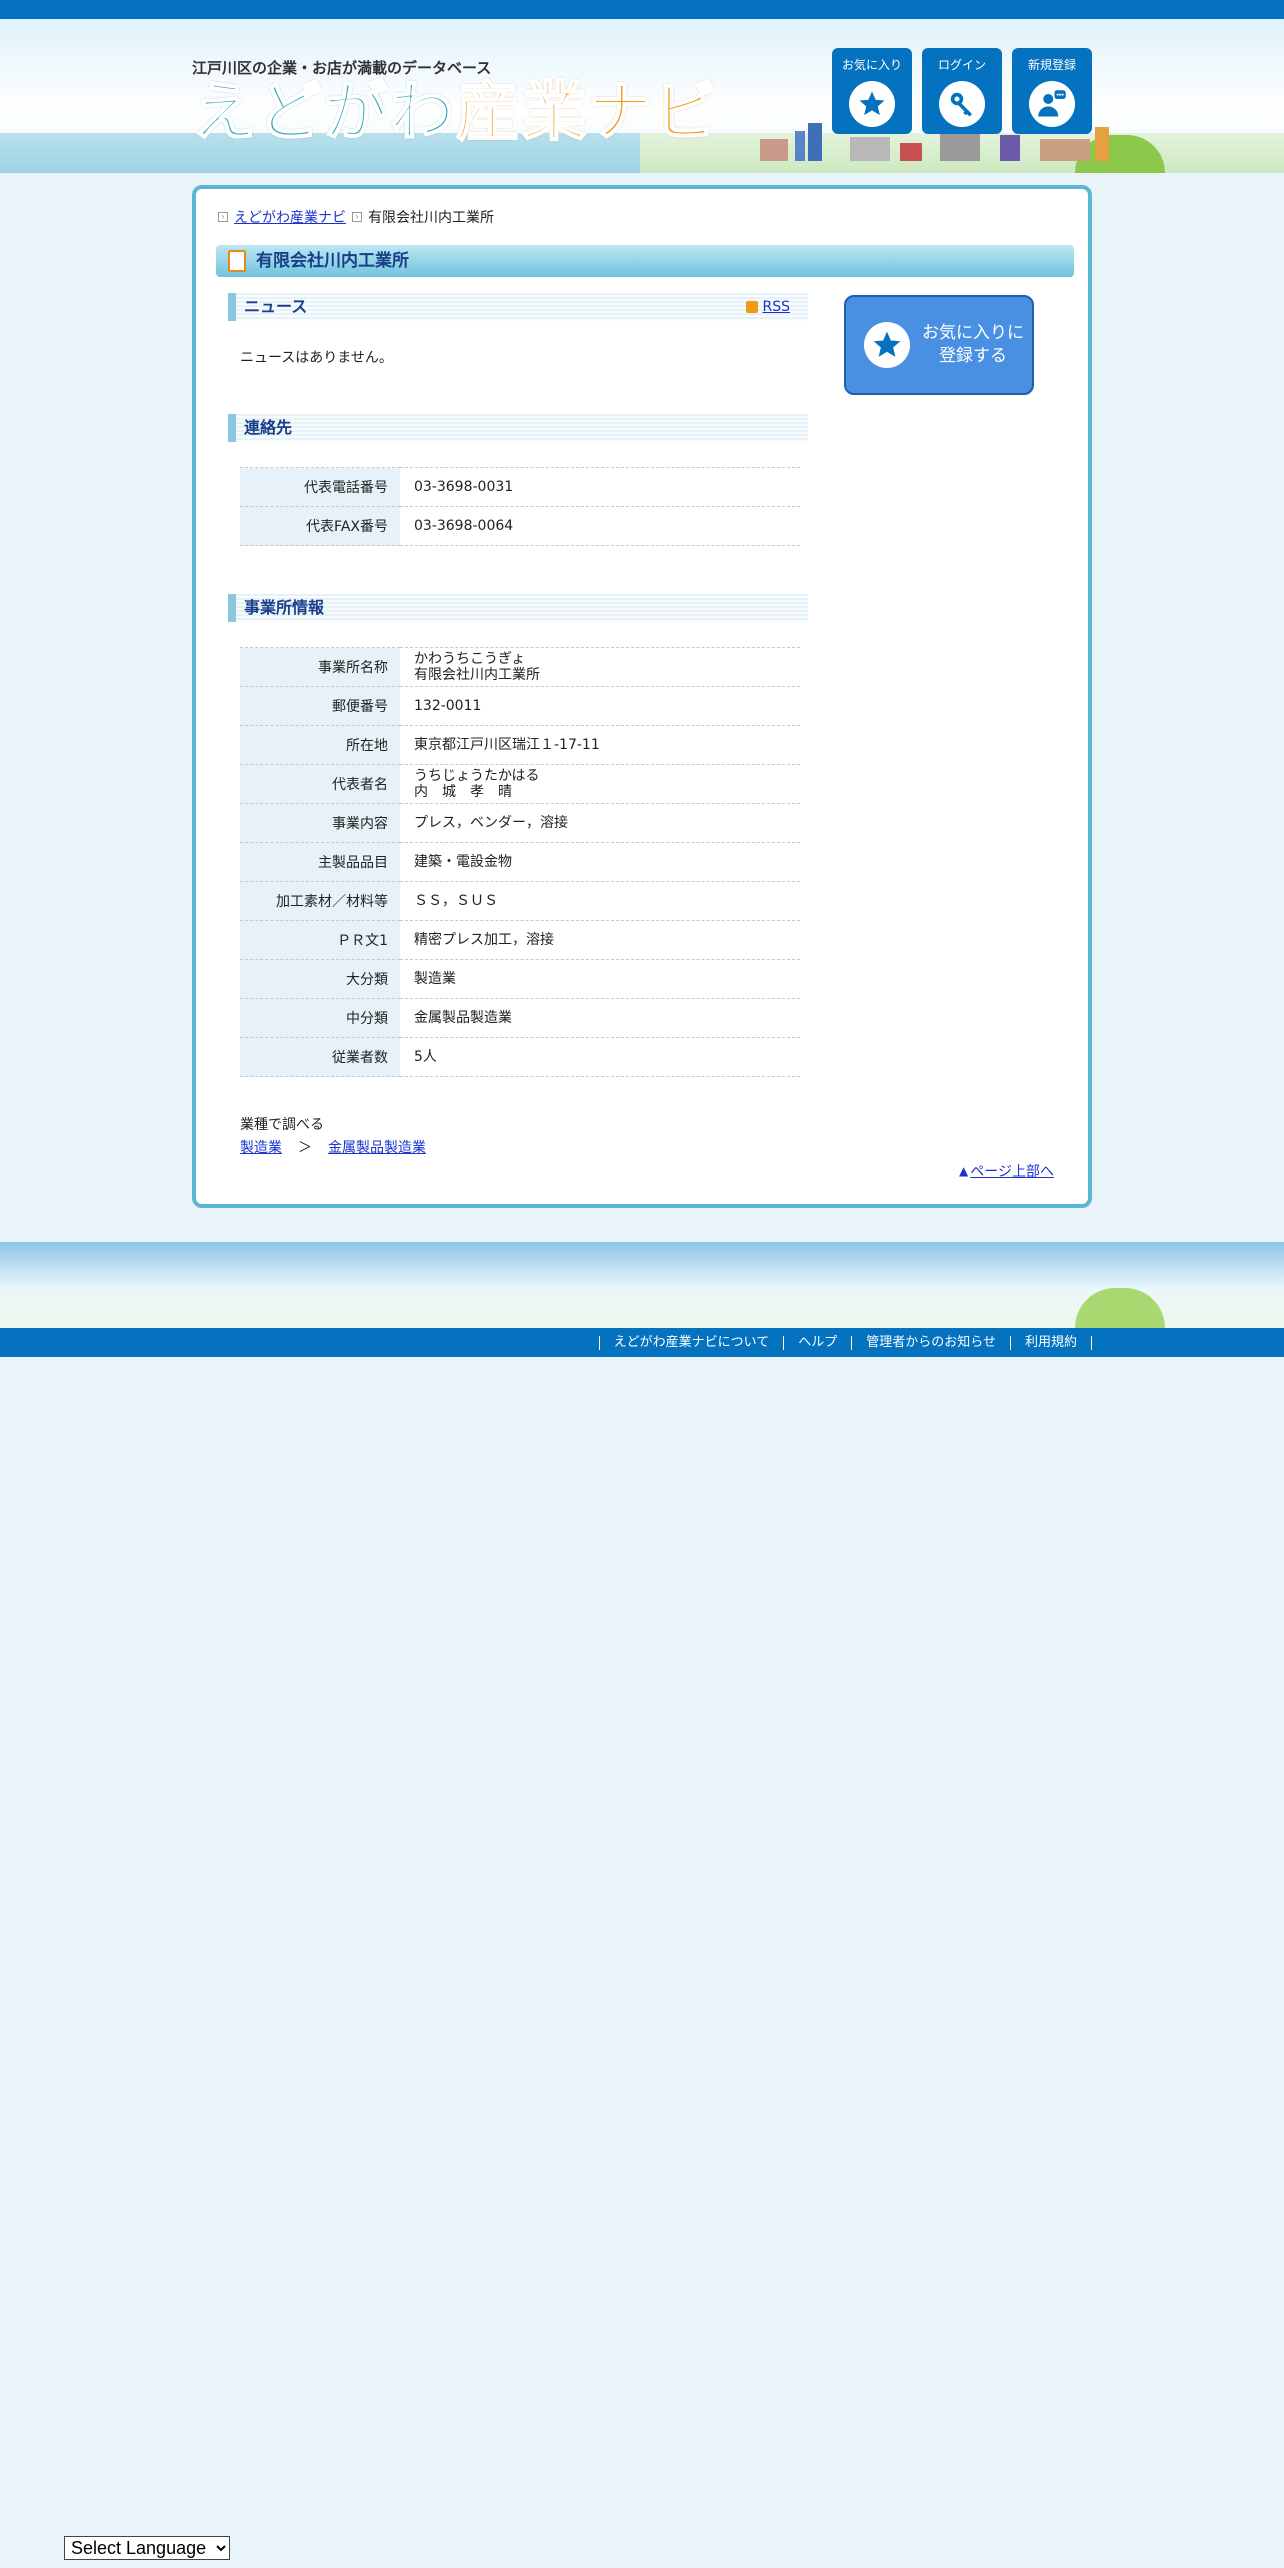 The image size is (1284, 2568). I want to click on office-info-heading-text: 事業所情報, so click(284, 607).